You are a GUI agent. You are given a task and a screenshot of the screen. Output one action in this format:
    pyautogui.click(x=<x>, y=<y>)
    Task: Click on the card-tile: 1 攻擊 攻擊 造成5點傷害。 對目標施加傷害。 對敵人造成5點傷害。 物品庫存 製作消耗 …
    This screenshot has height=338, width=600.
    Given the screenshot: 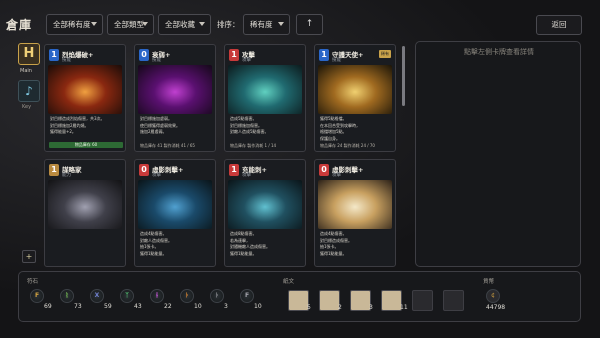 What is the action you would take?
    pyautogui.click(x=265, y=98)
    